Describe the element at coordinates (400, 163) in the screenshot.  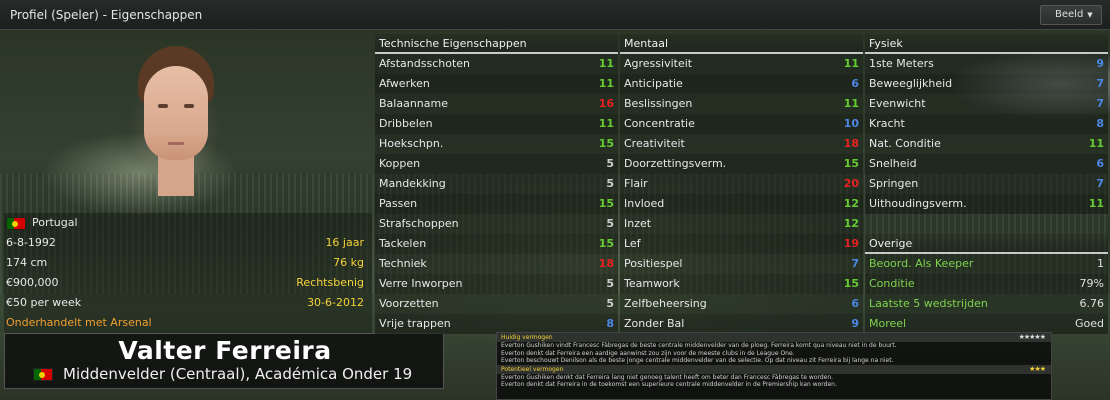
I see `attribute-label: Koppen` at that location.